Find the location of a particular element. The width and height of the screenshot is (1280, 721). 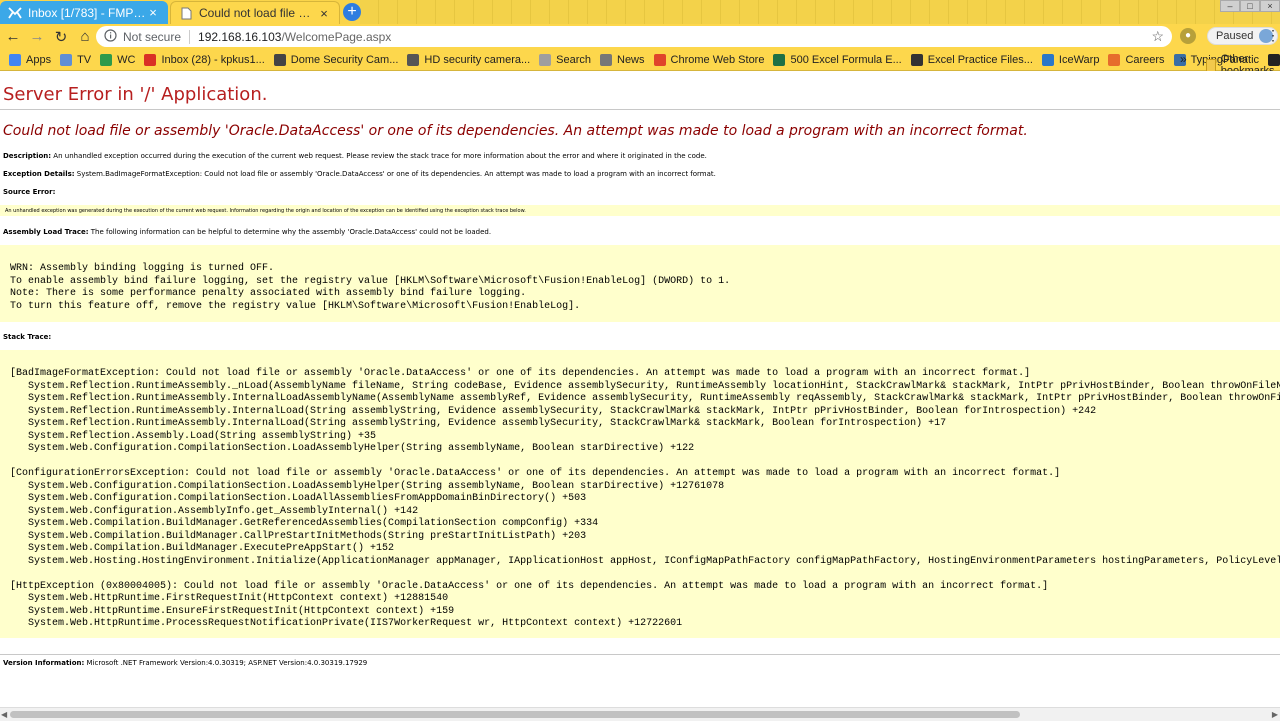

minimize-button: – is located at coordinates (1230, 6).